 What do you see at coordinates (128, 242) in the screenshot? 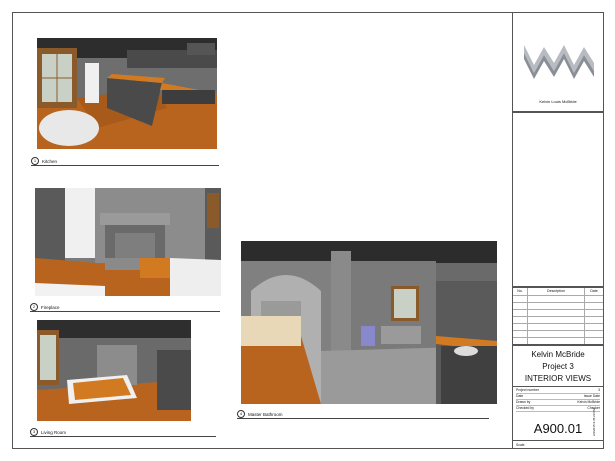
I see `fireplace-render` at bounding box center [128, 242].